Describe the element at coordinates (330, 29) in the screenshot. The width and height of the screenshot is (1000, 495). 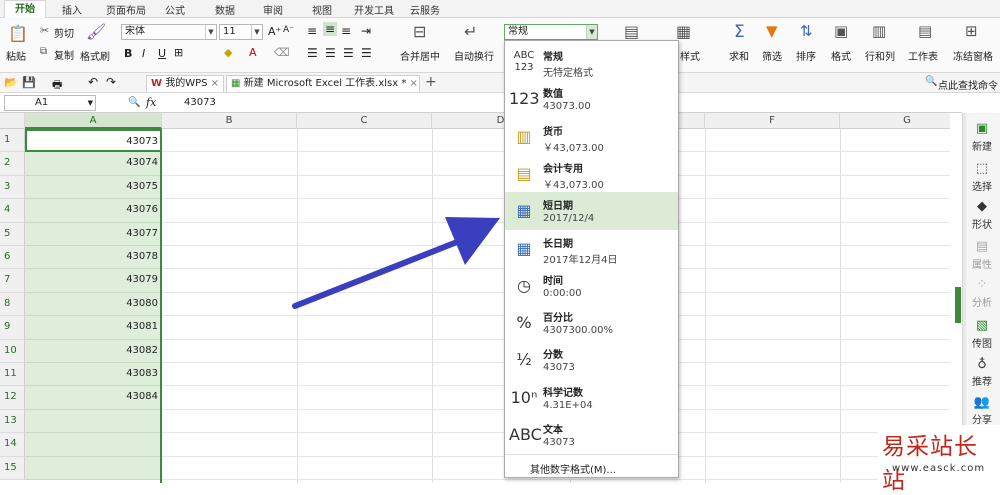
I see `align-middle-icon: ≡` at that location.